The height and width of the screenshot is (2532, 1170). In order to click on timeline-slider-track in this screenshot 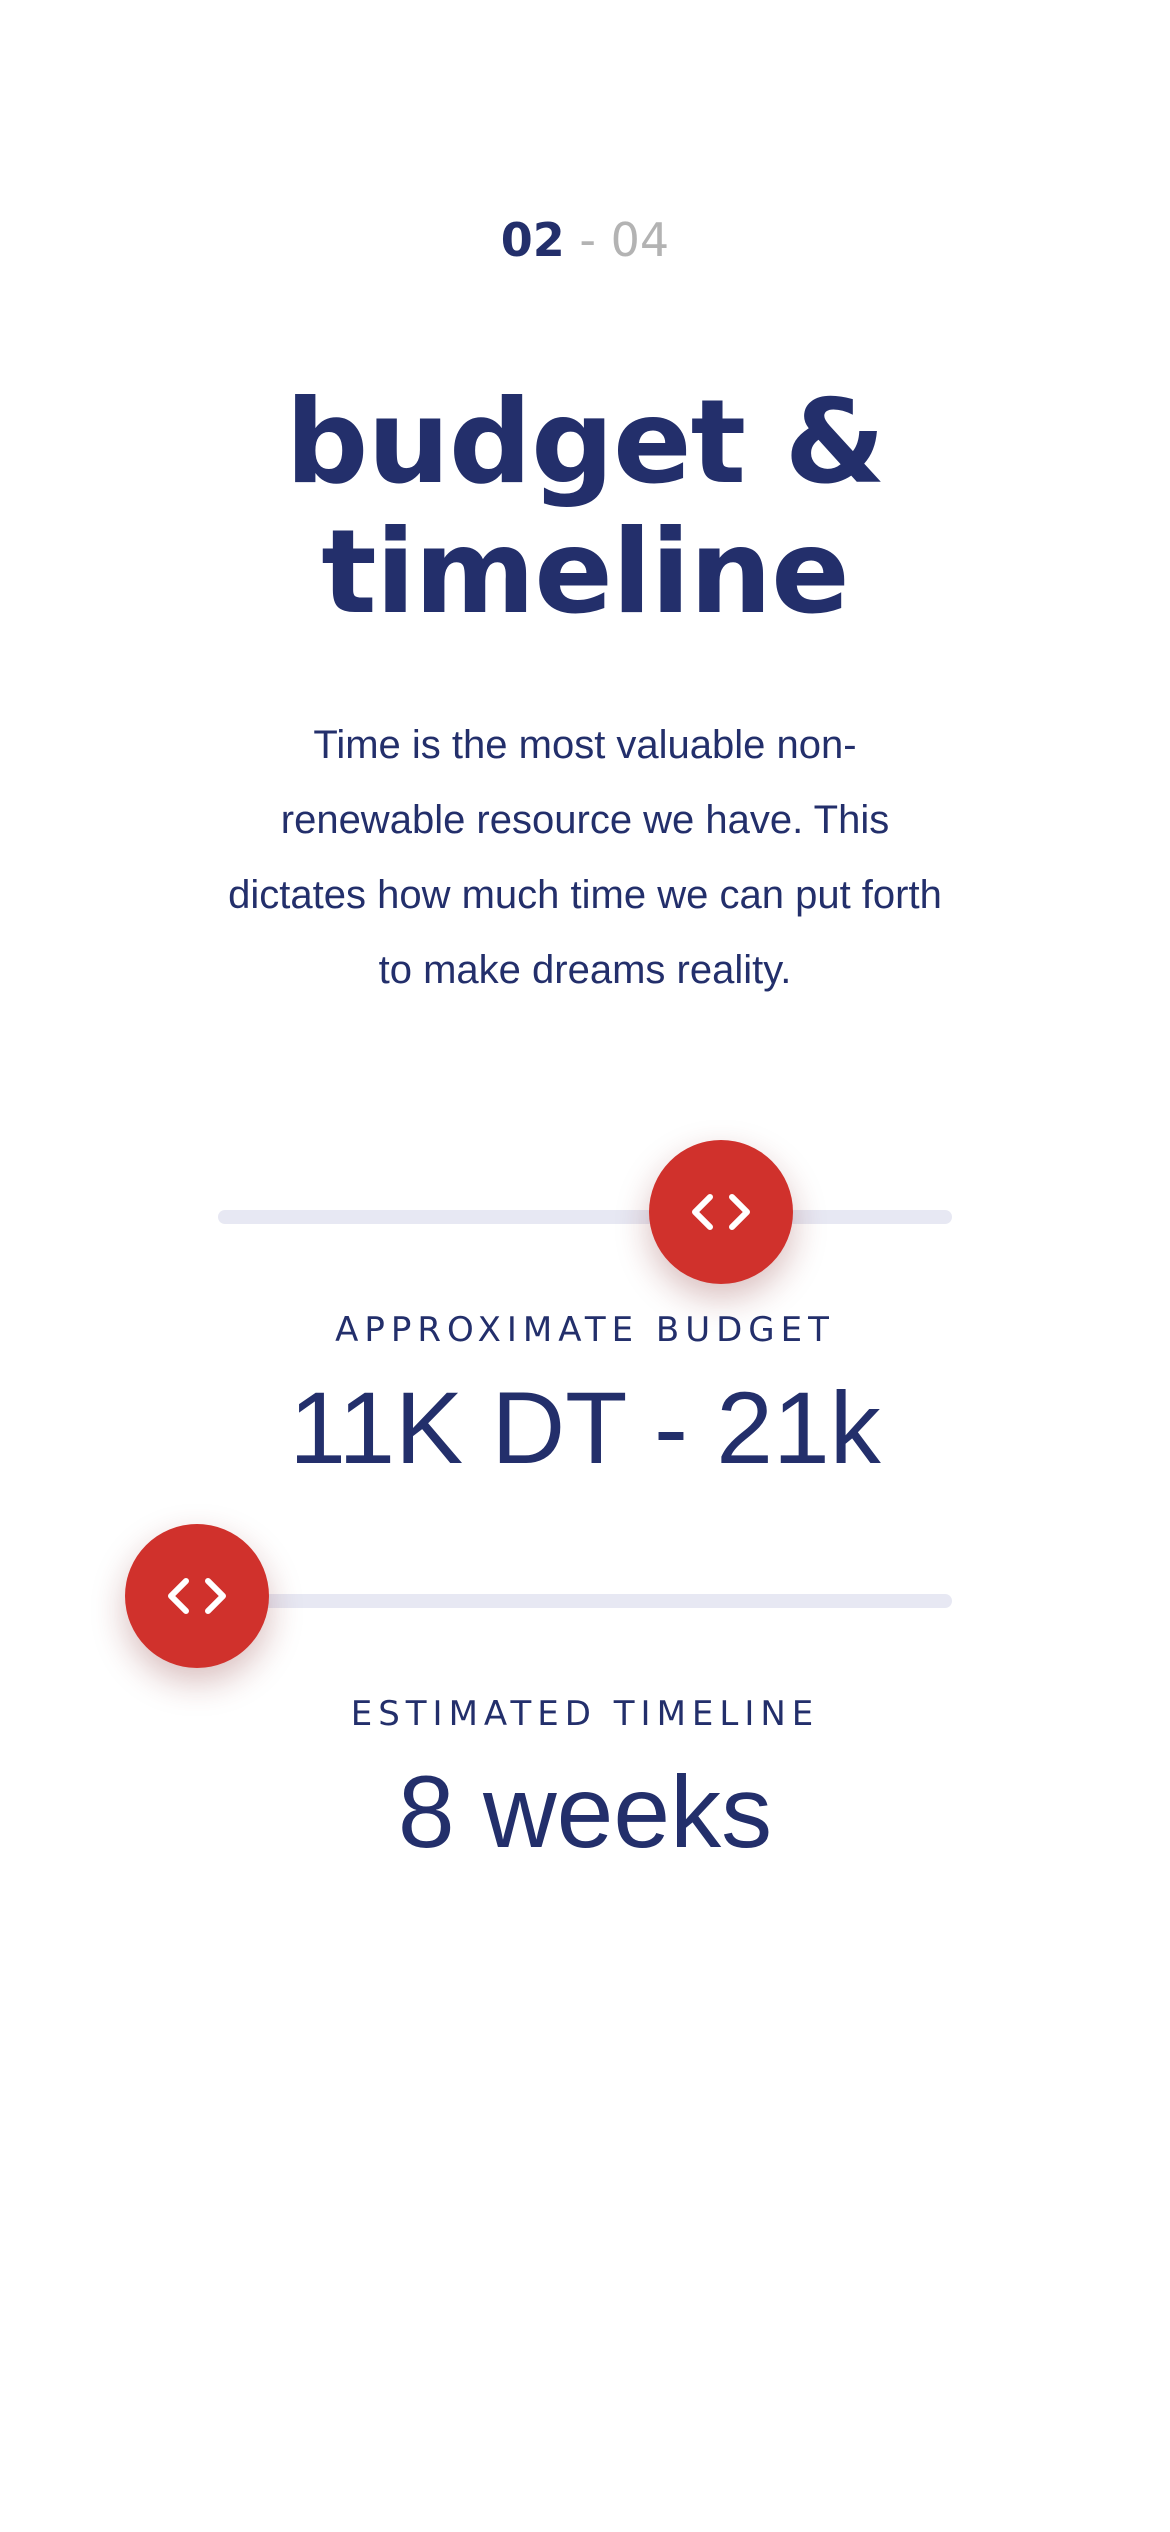, I will do `click(585, 1601)`.